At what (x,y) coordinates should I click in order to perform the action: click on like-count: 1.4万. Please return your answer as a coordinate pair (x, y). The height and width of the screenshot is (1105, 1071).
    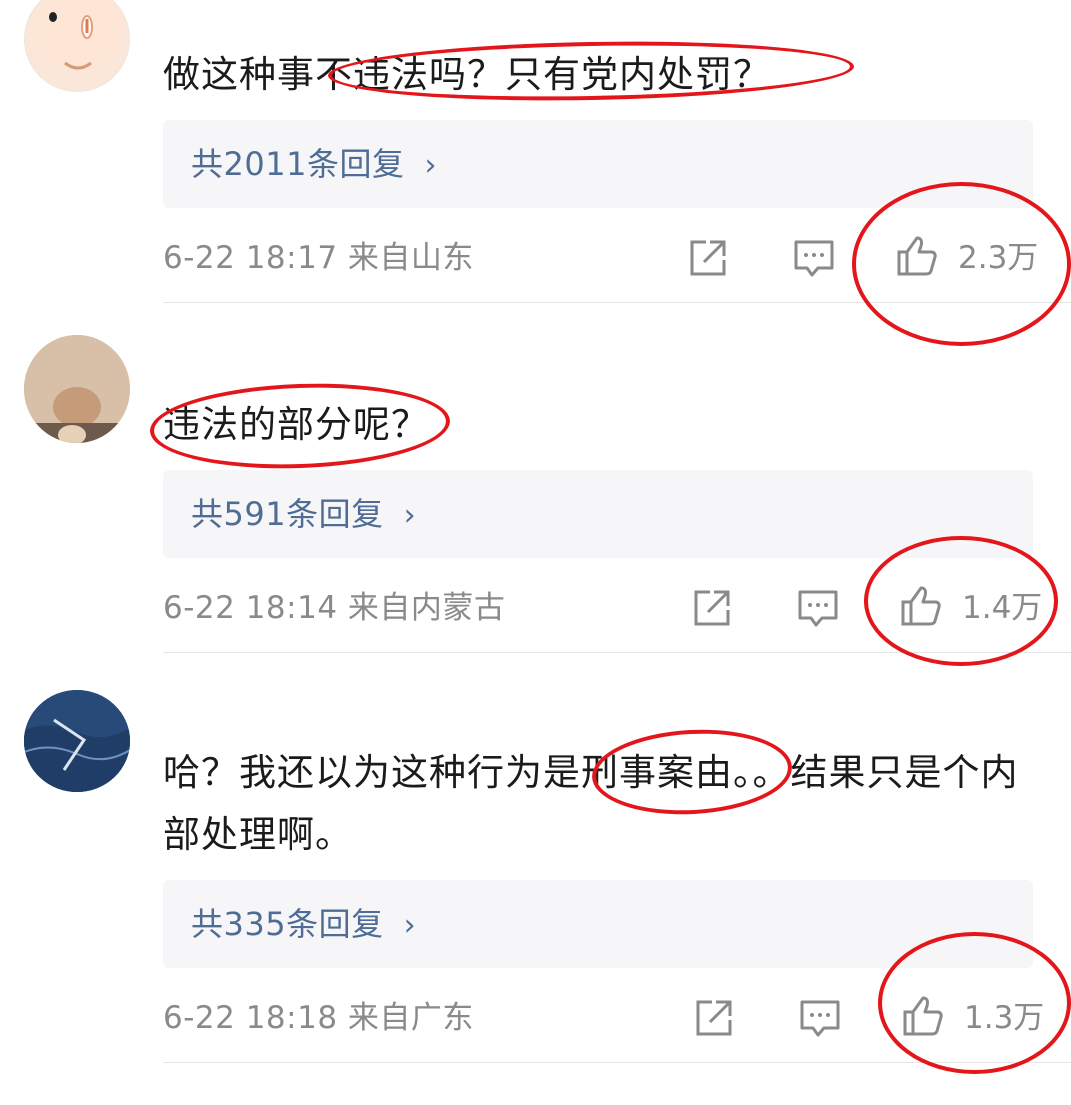
    Looking at the image, I should click on (1002, 608).